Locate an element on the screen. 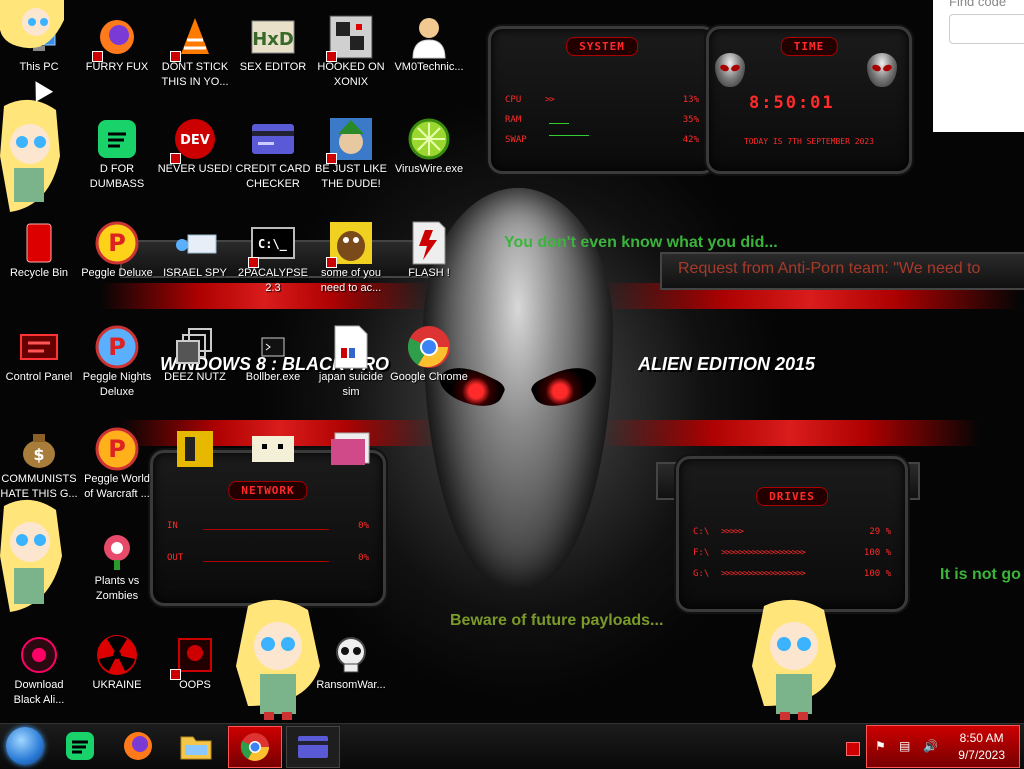  taskbar-google-chrome is located at coordinates (255, 747).